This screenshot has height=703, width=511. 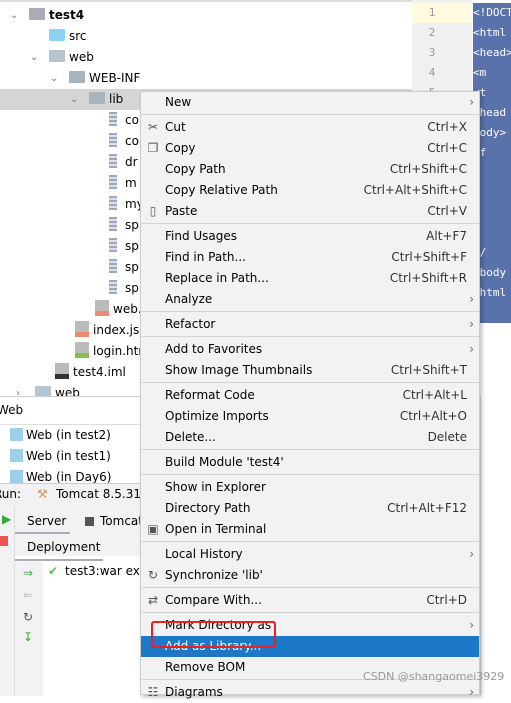 I want to click on menu-item-synchronize-lib: ↻ Synchronize 'lib', so click(x=310, y=575).